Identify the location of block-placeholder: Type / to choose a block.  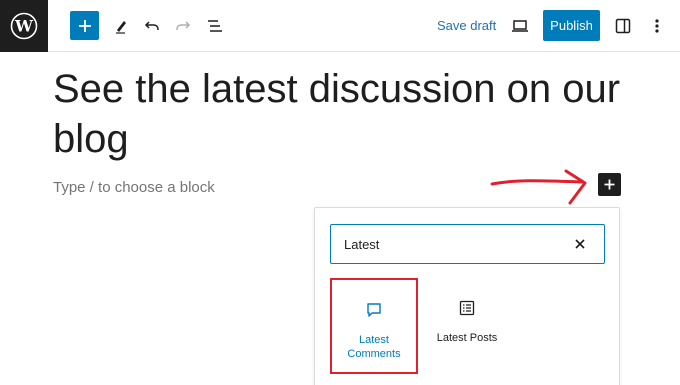
(134, 187).